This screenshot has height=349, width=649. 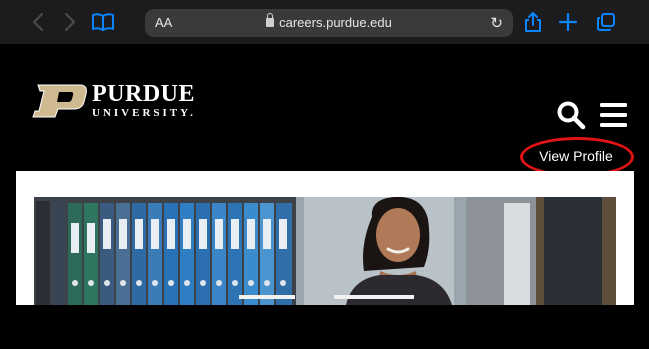 I want to click on address-bar: AA careers.purdue.edu ↻, so click(x=329, y=23).